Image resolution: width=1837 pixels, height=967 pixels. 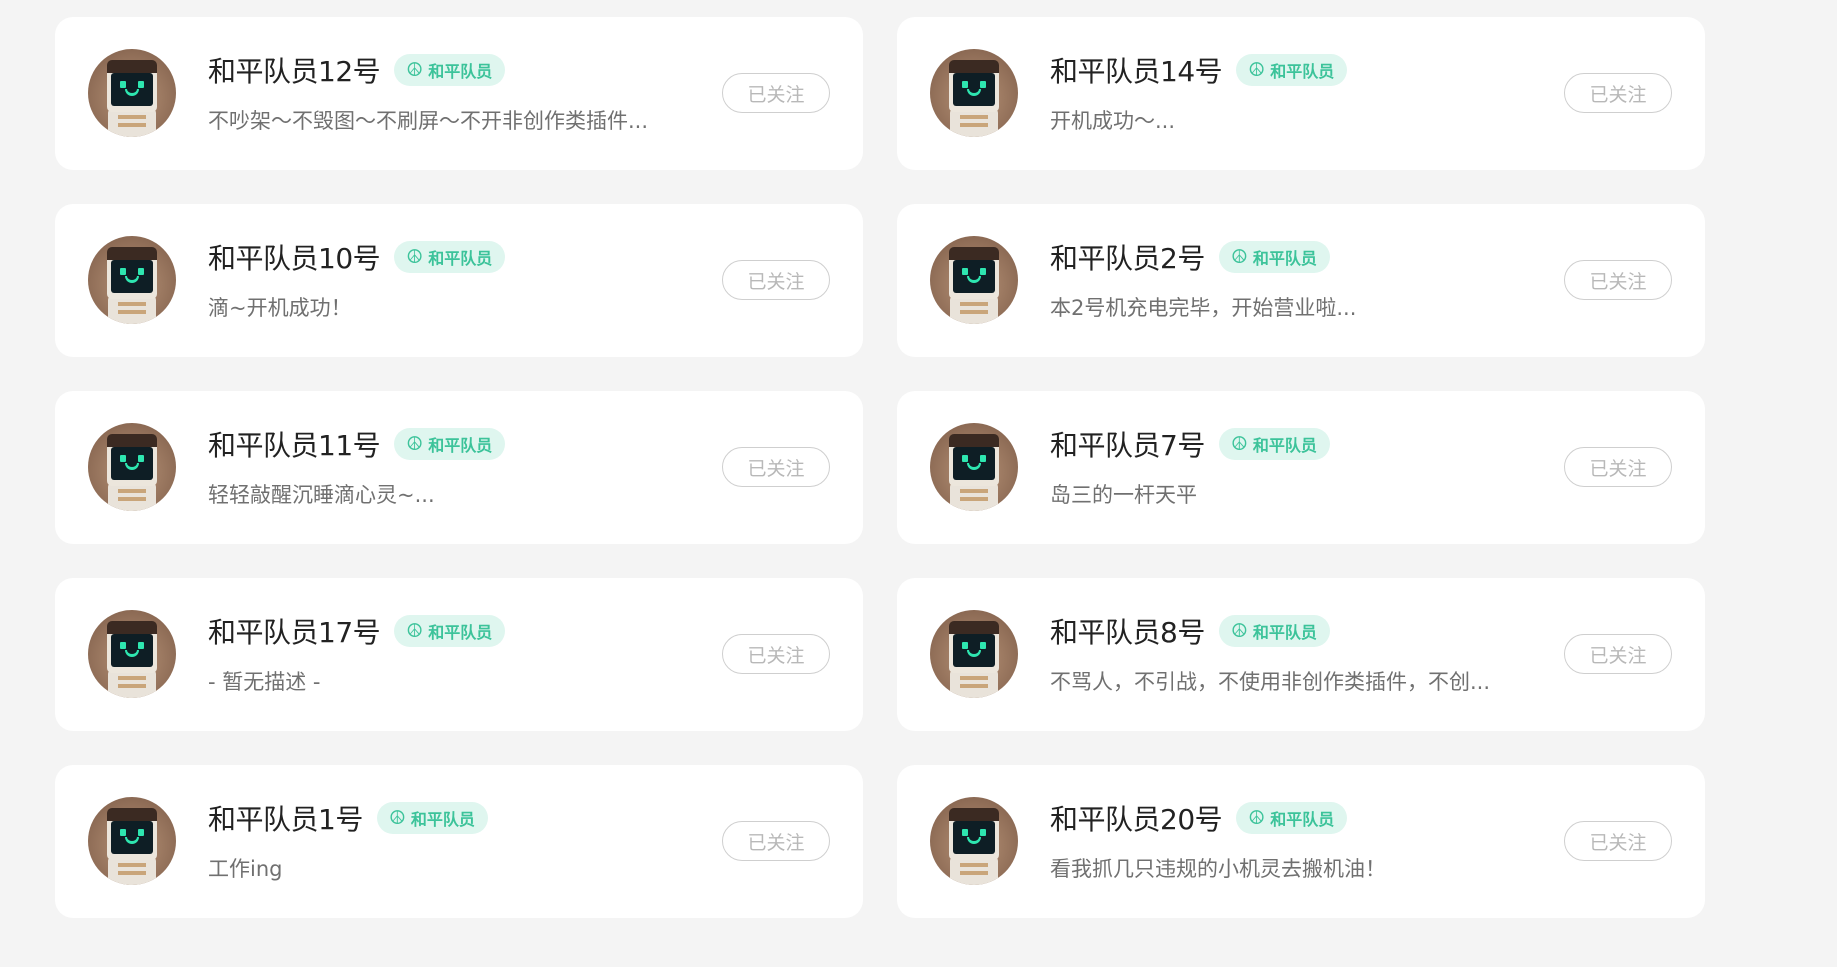 What do you see at coordinates (1136, 70) in the screenshot?
I see `member-name: 和平队员14号` at bounding box center [1136, 70].